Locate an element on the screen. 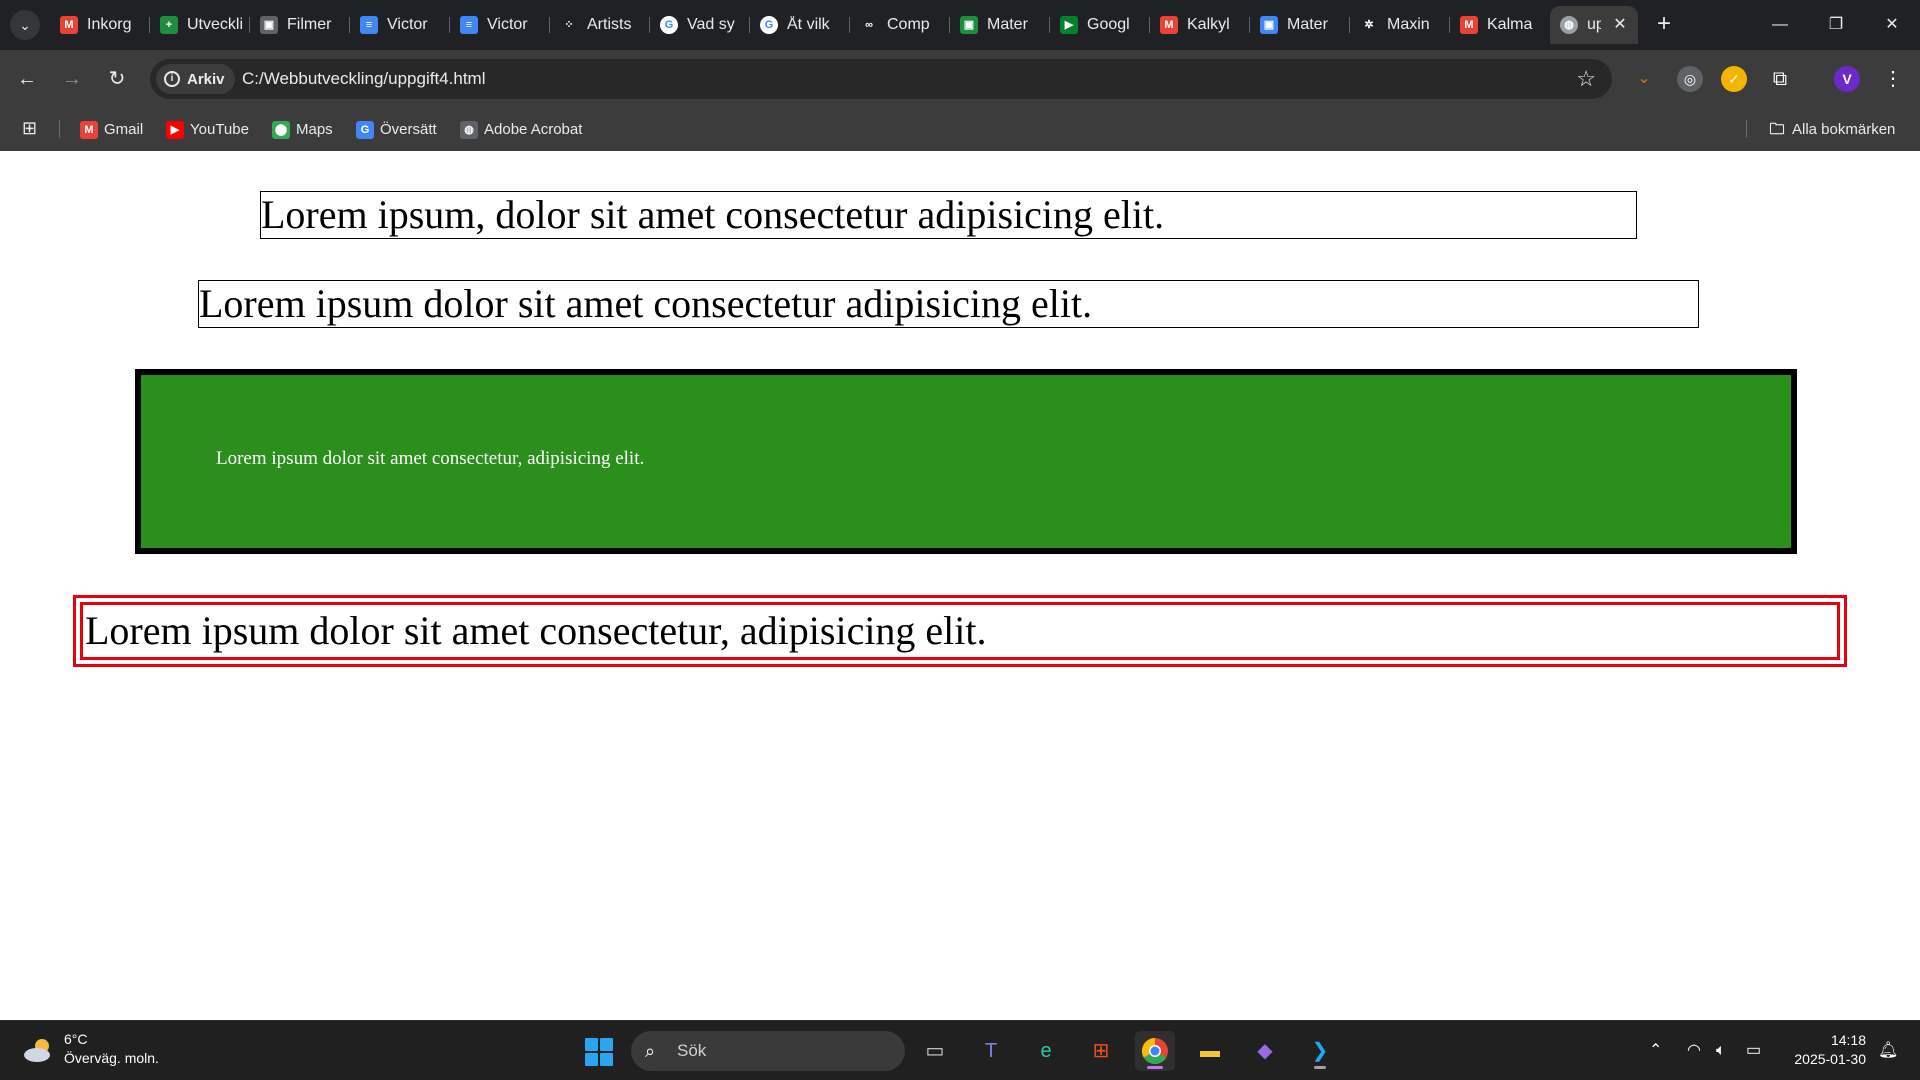  tab-label: Mater is located at coordinates (1007, 24).